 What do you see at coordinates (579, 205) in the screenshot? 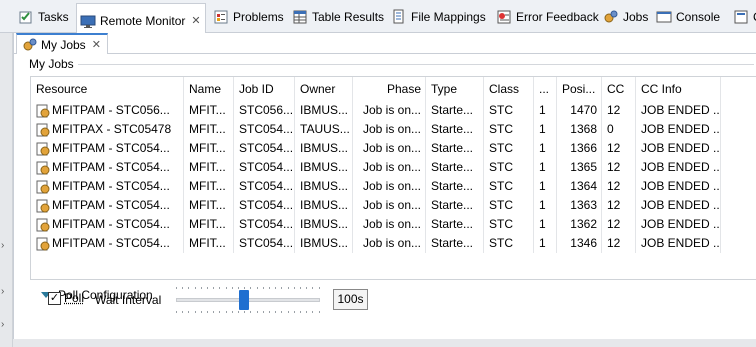
I see `table-cell: 1363` at bounding box center [579, 205].